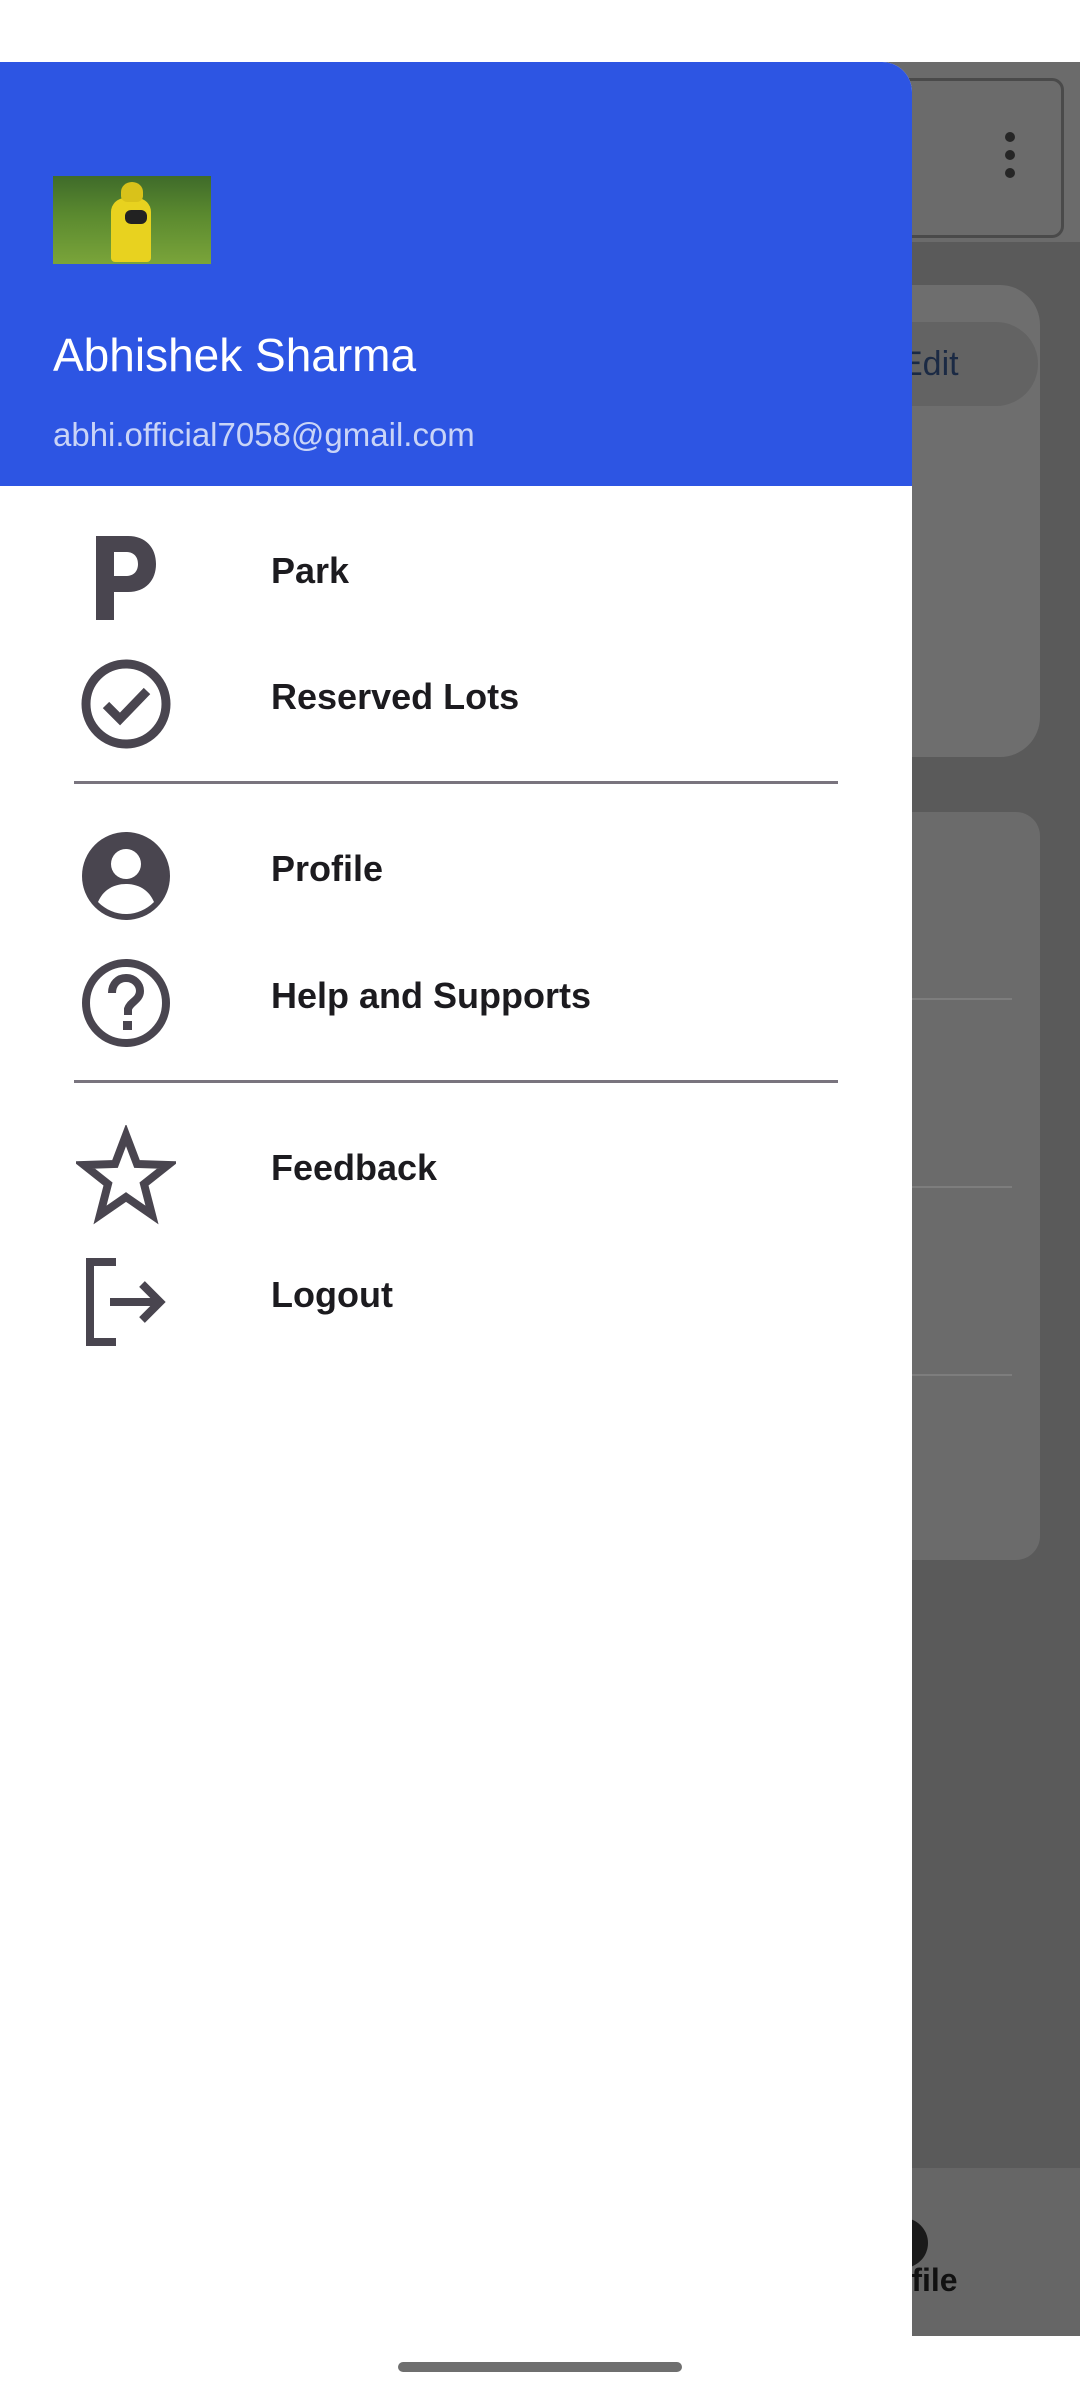  Describe the element at coordinates (456, 1295) in the screenshot. I see `drawer-item-logout: Logout` at that location.